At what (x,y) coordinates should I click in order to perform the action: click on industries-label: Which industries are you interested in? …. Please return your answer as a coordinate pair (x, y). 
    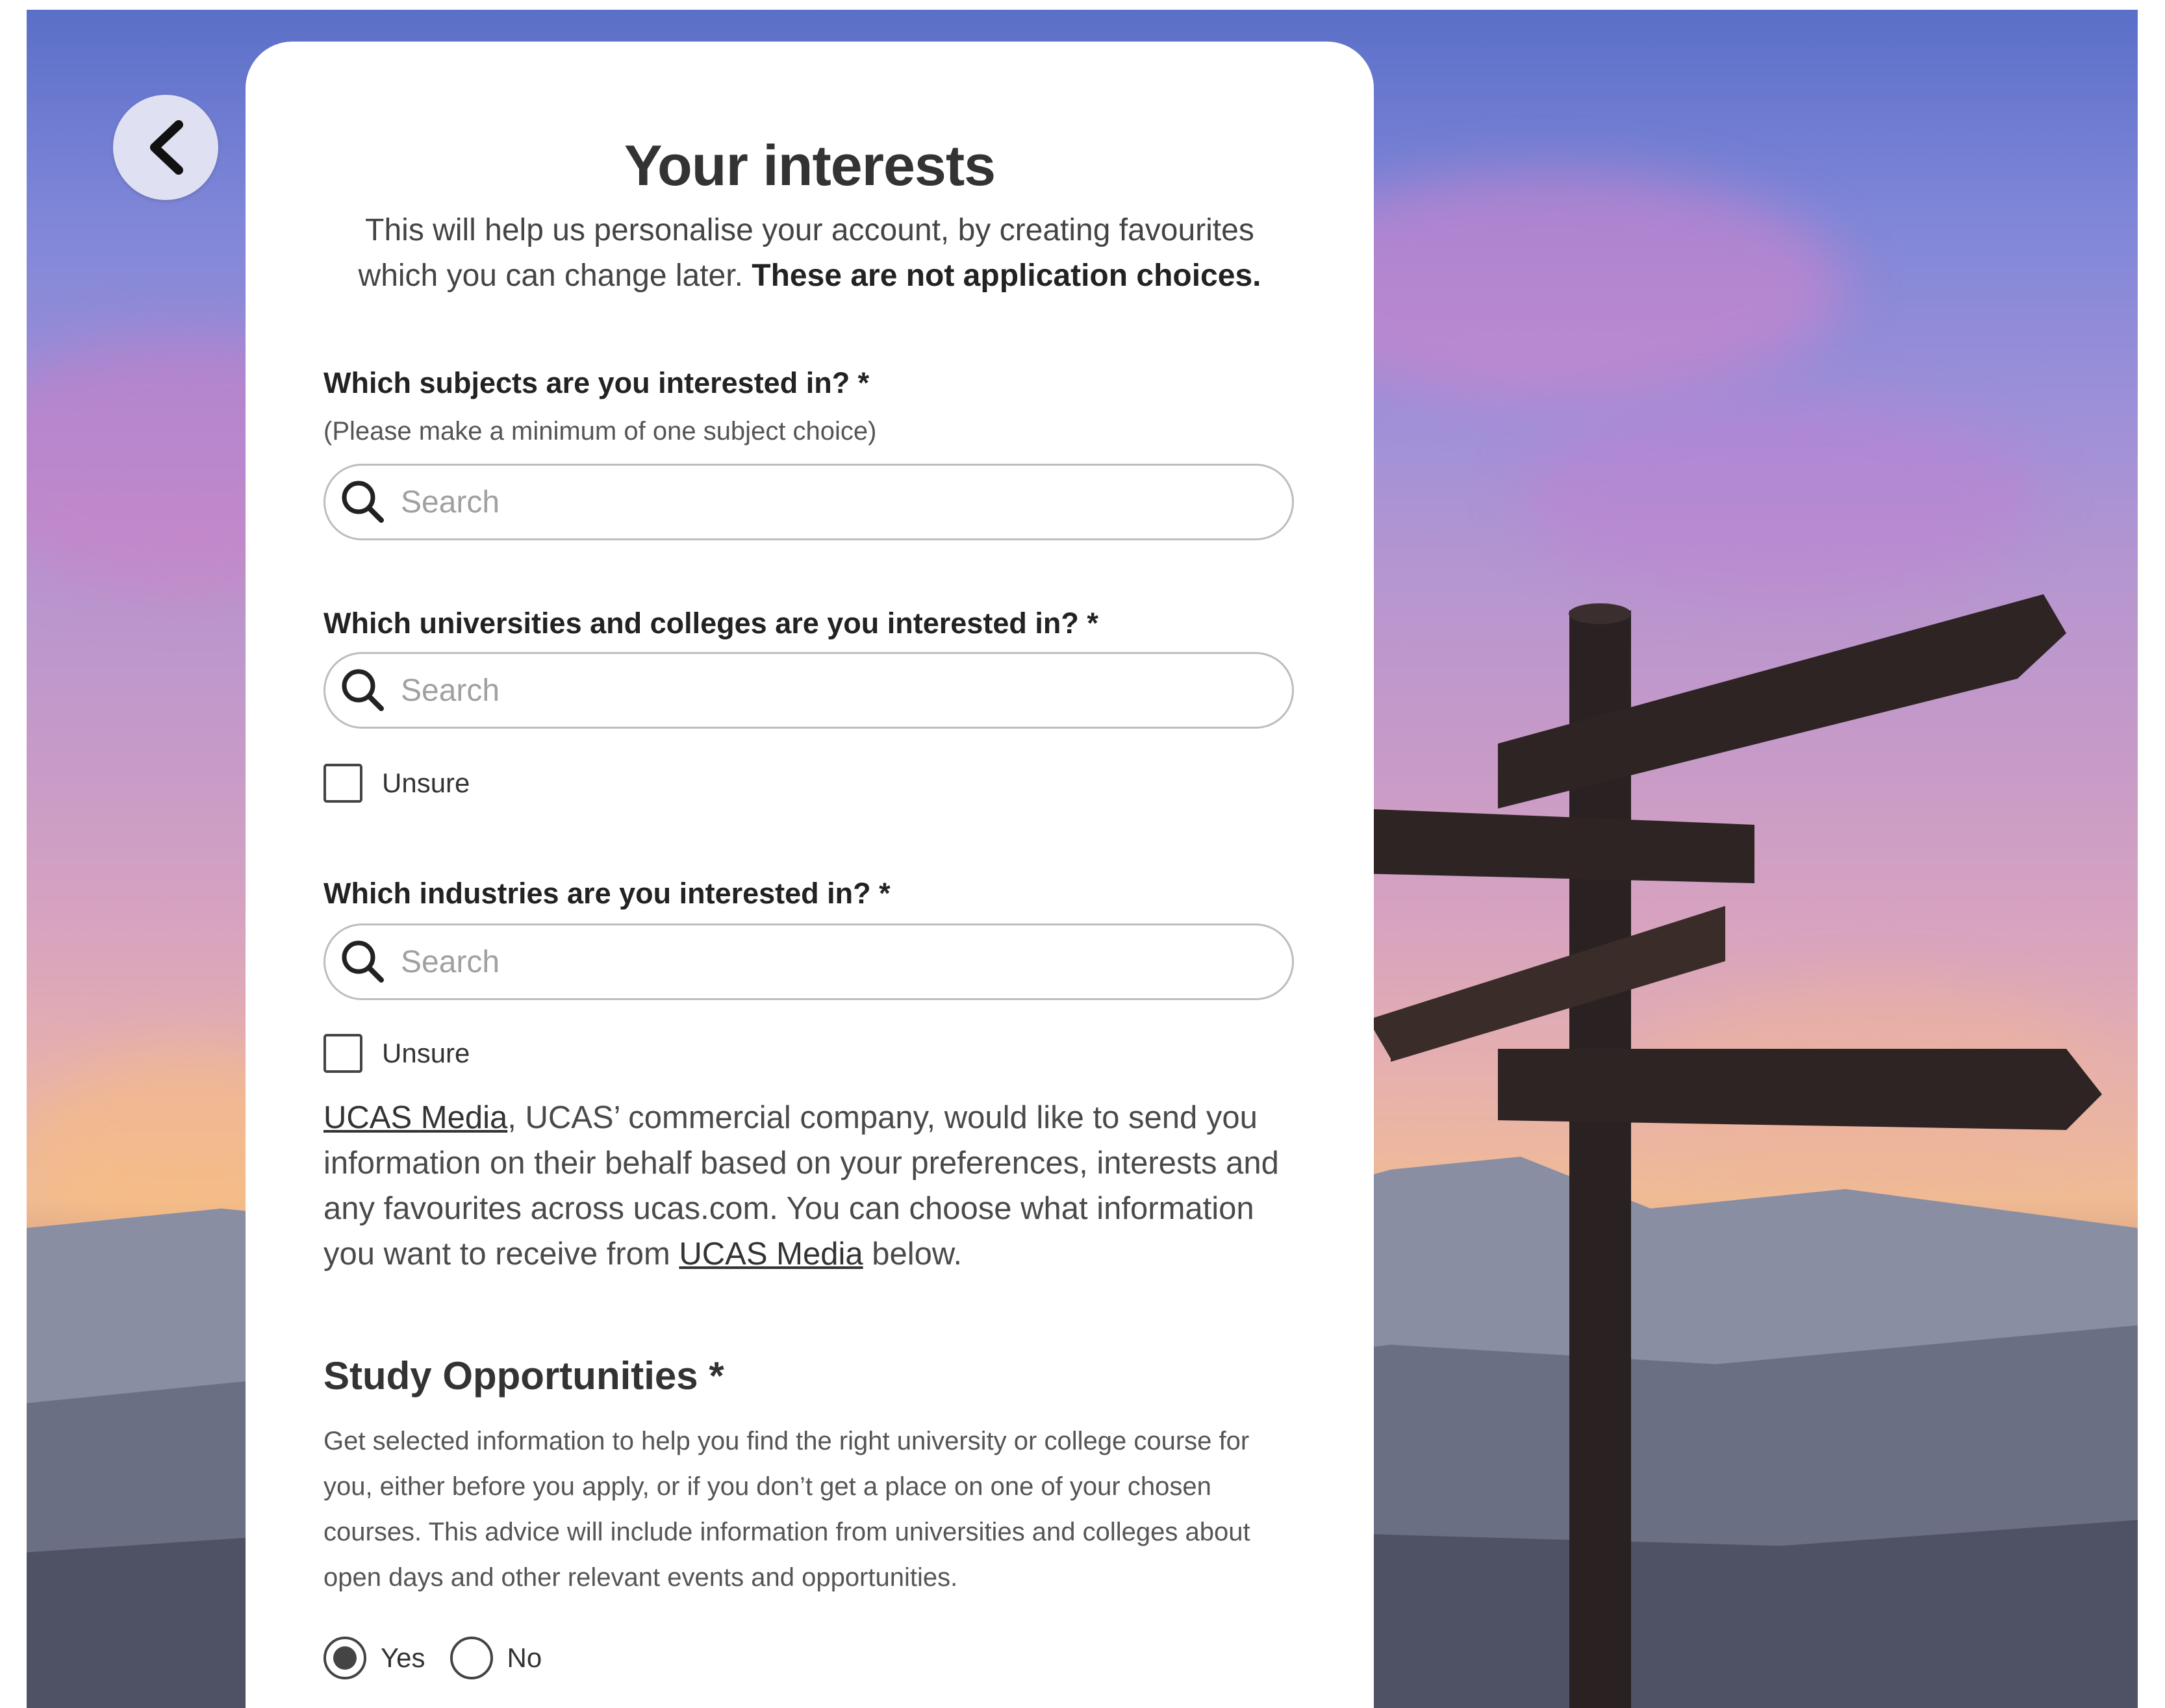
    Looking at the image, I should click on (607, 893).